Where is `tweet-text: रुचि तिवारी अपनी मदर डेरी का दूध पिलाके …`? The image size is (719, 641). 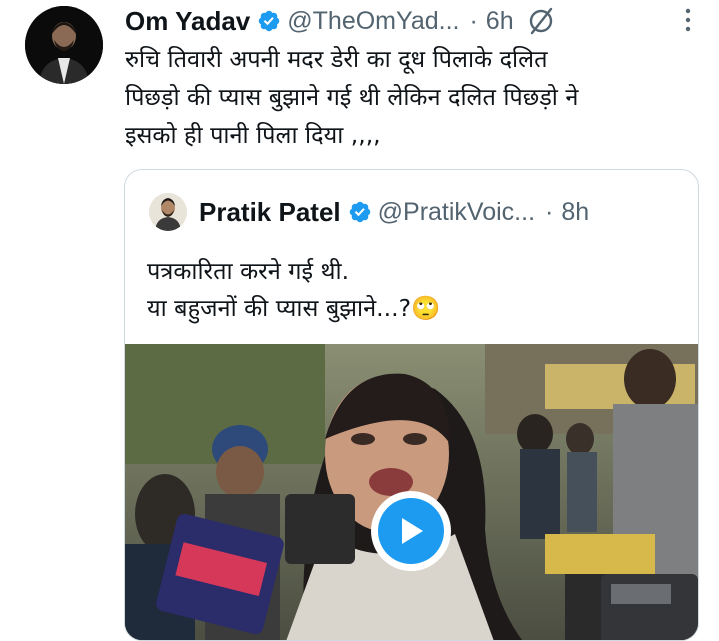 tweet-text: रुचि तिवारी अपनी मदर डेरी का दूध पिलाके … is located at coordinates (410, 97).